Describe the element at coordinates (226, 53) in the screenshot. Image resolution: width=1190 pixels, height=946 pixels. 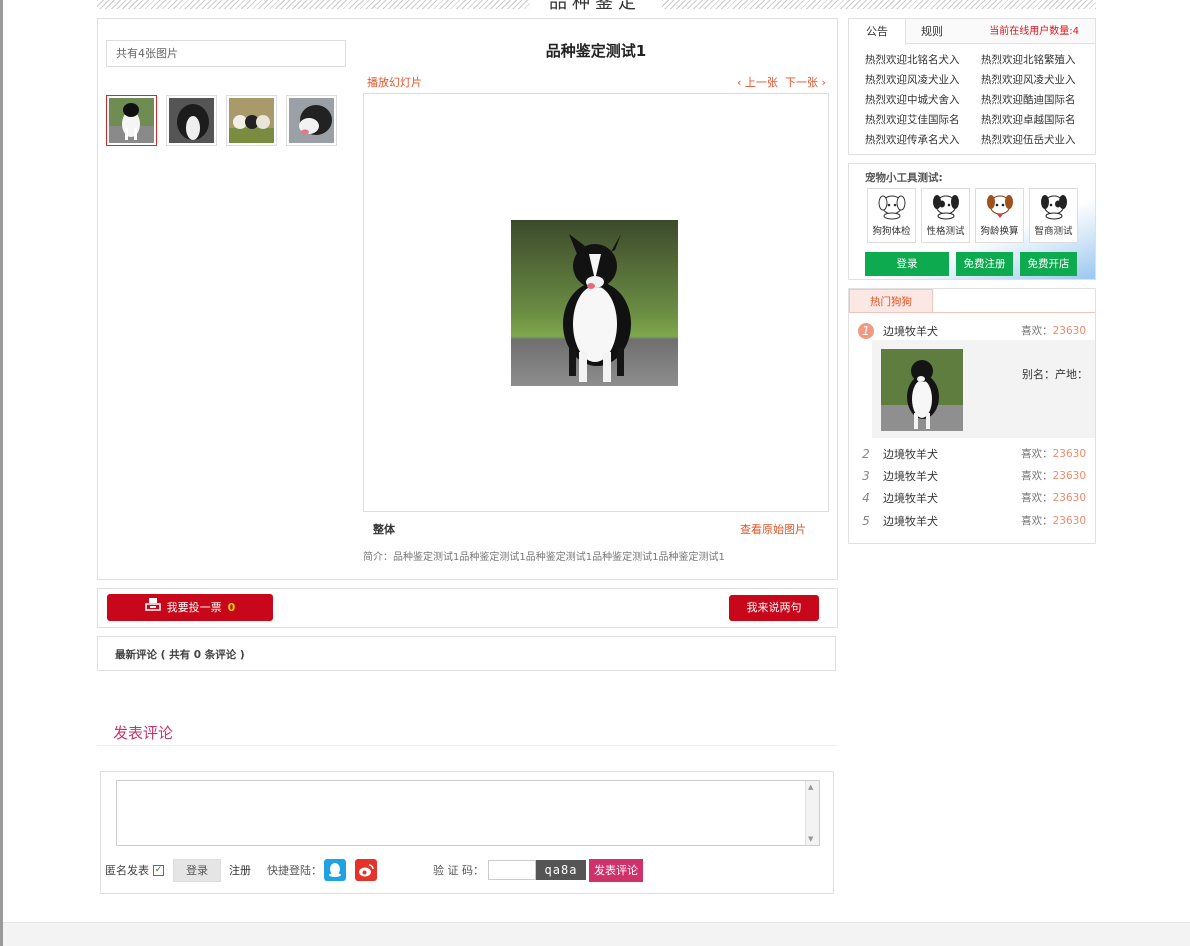
I see `image-count-field: 共有4张图片` at that location.